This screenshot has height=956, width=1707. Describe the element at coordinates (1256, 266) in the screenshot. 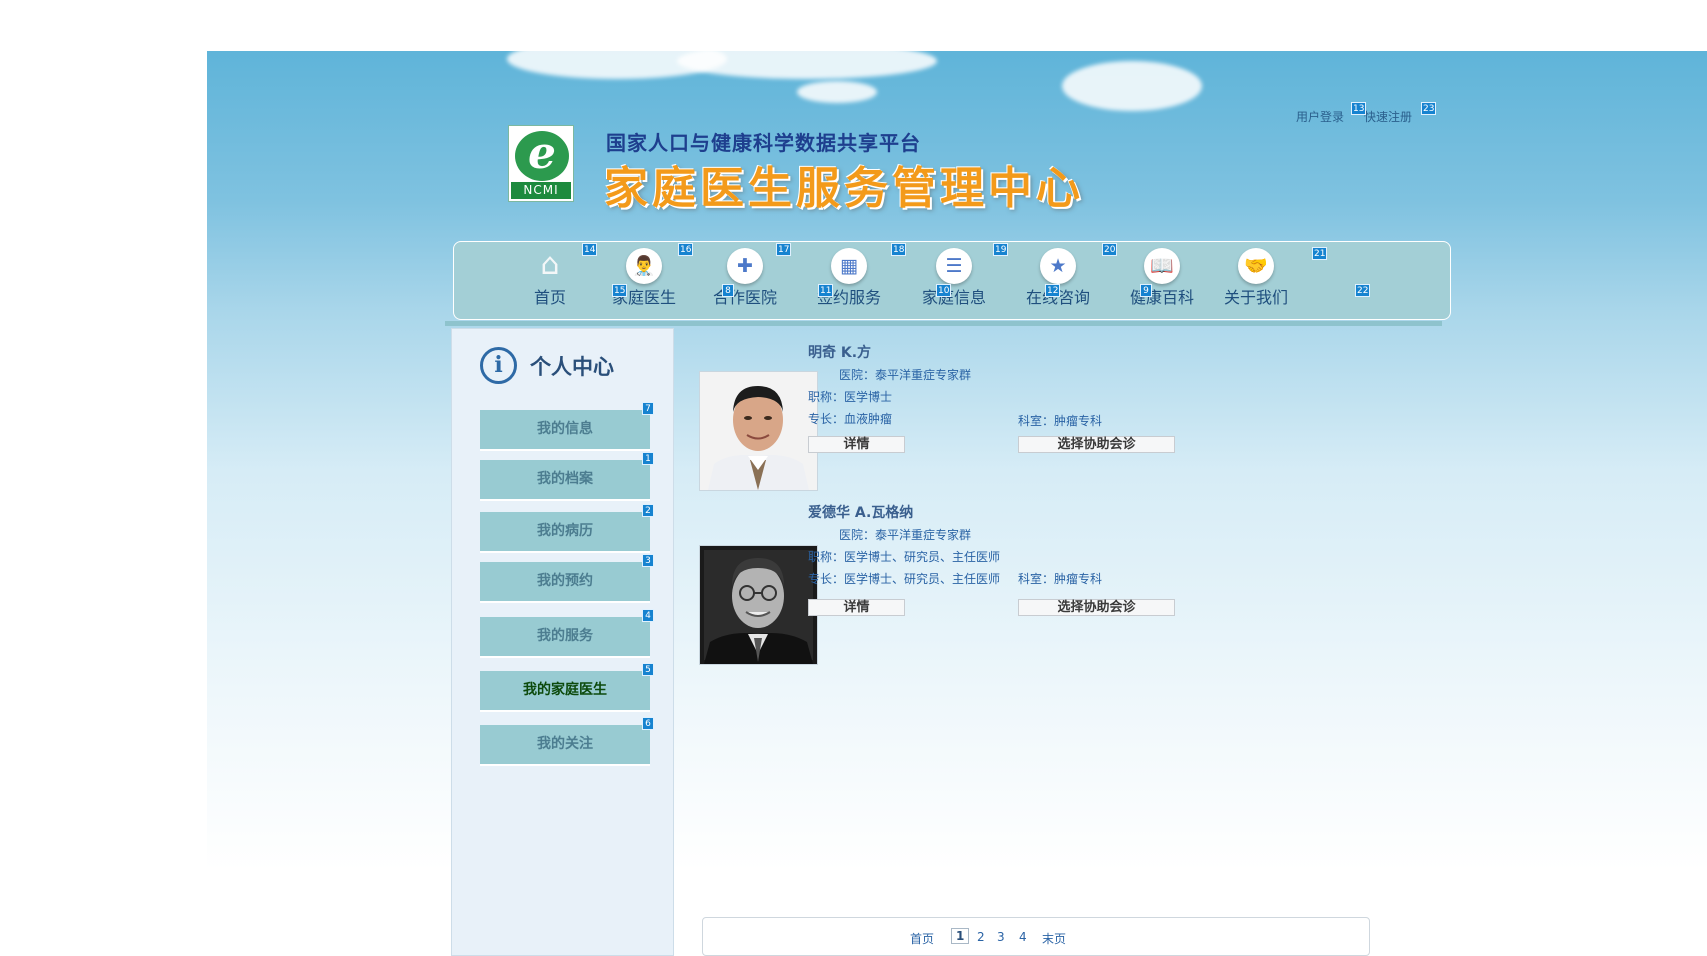

I see `handshake-icon: 🤝` at that location.